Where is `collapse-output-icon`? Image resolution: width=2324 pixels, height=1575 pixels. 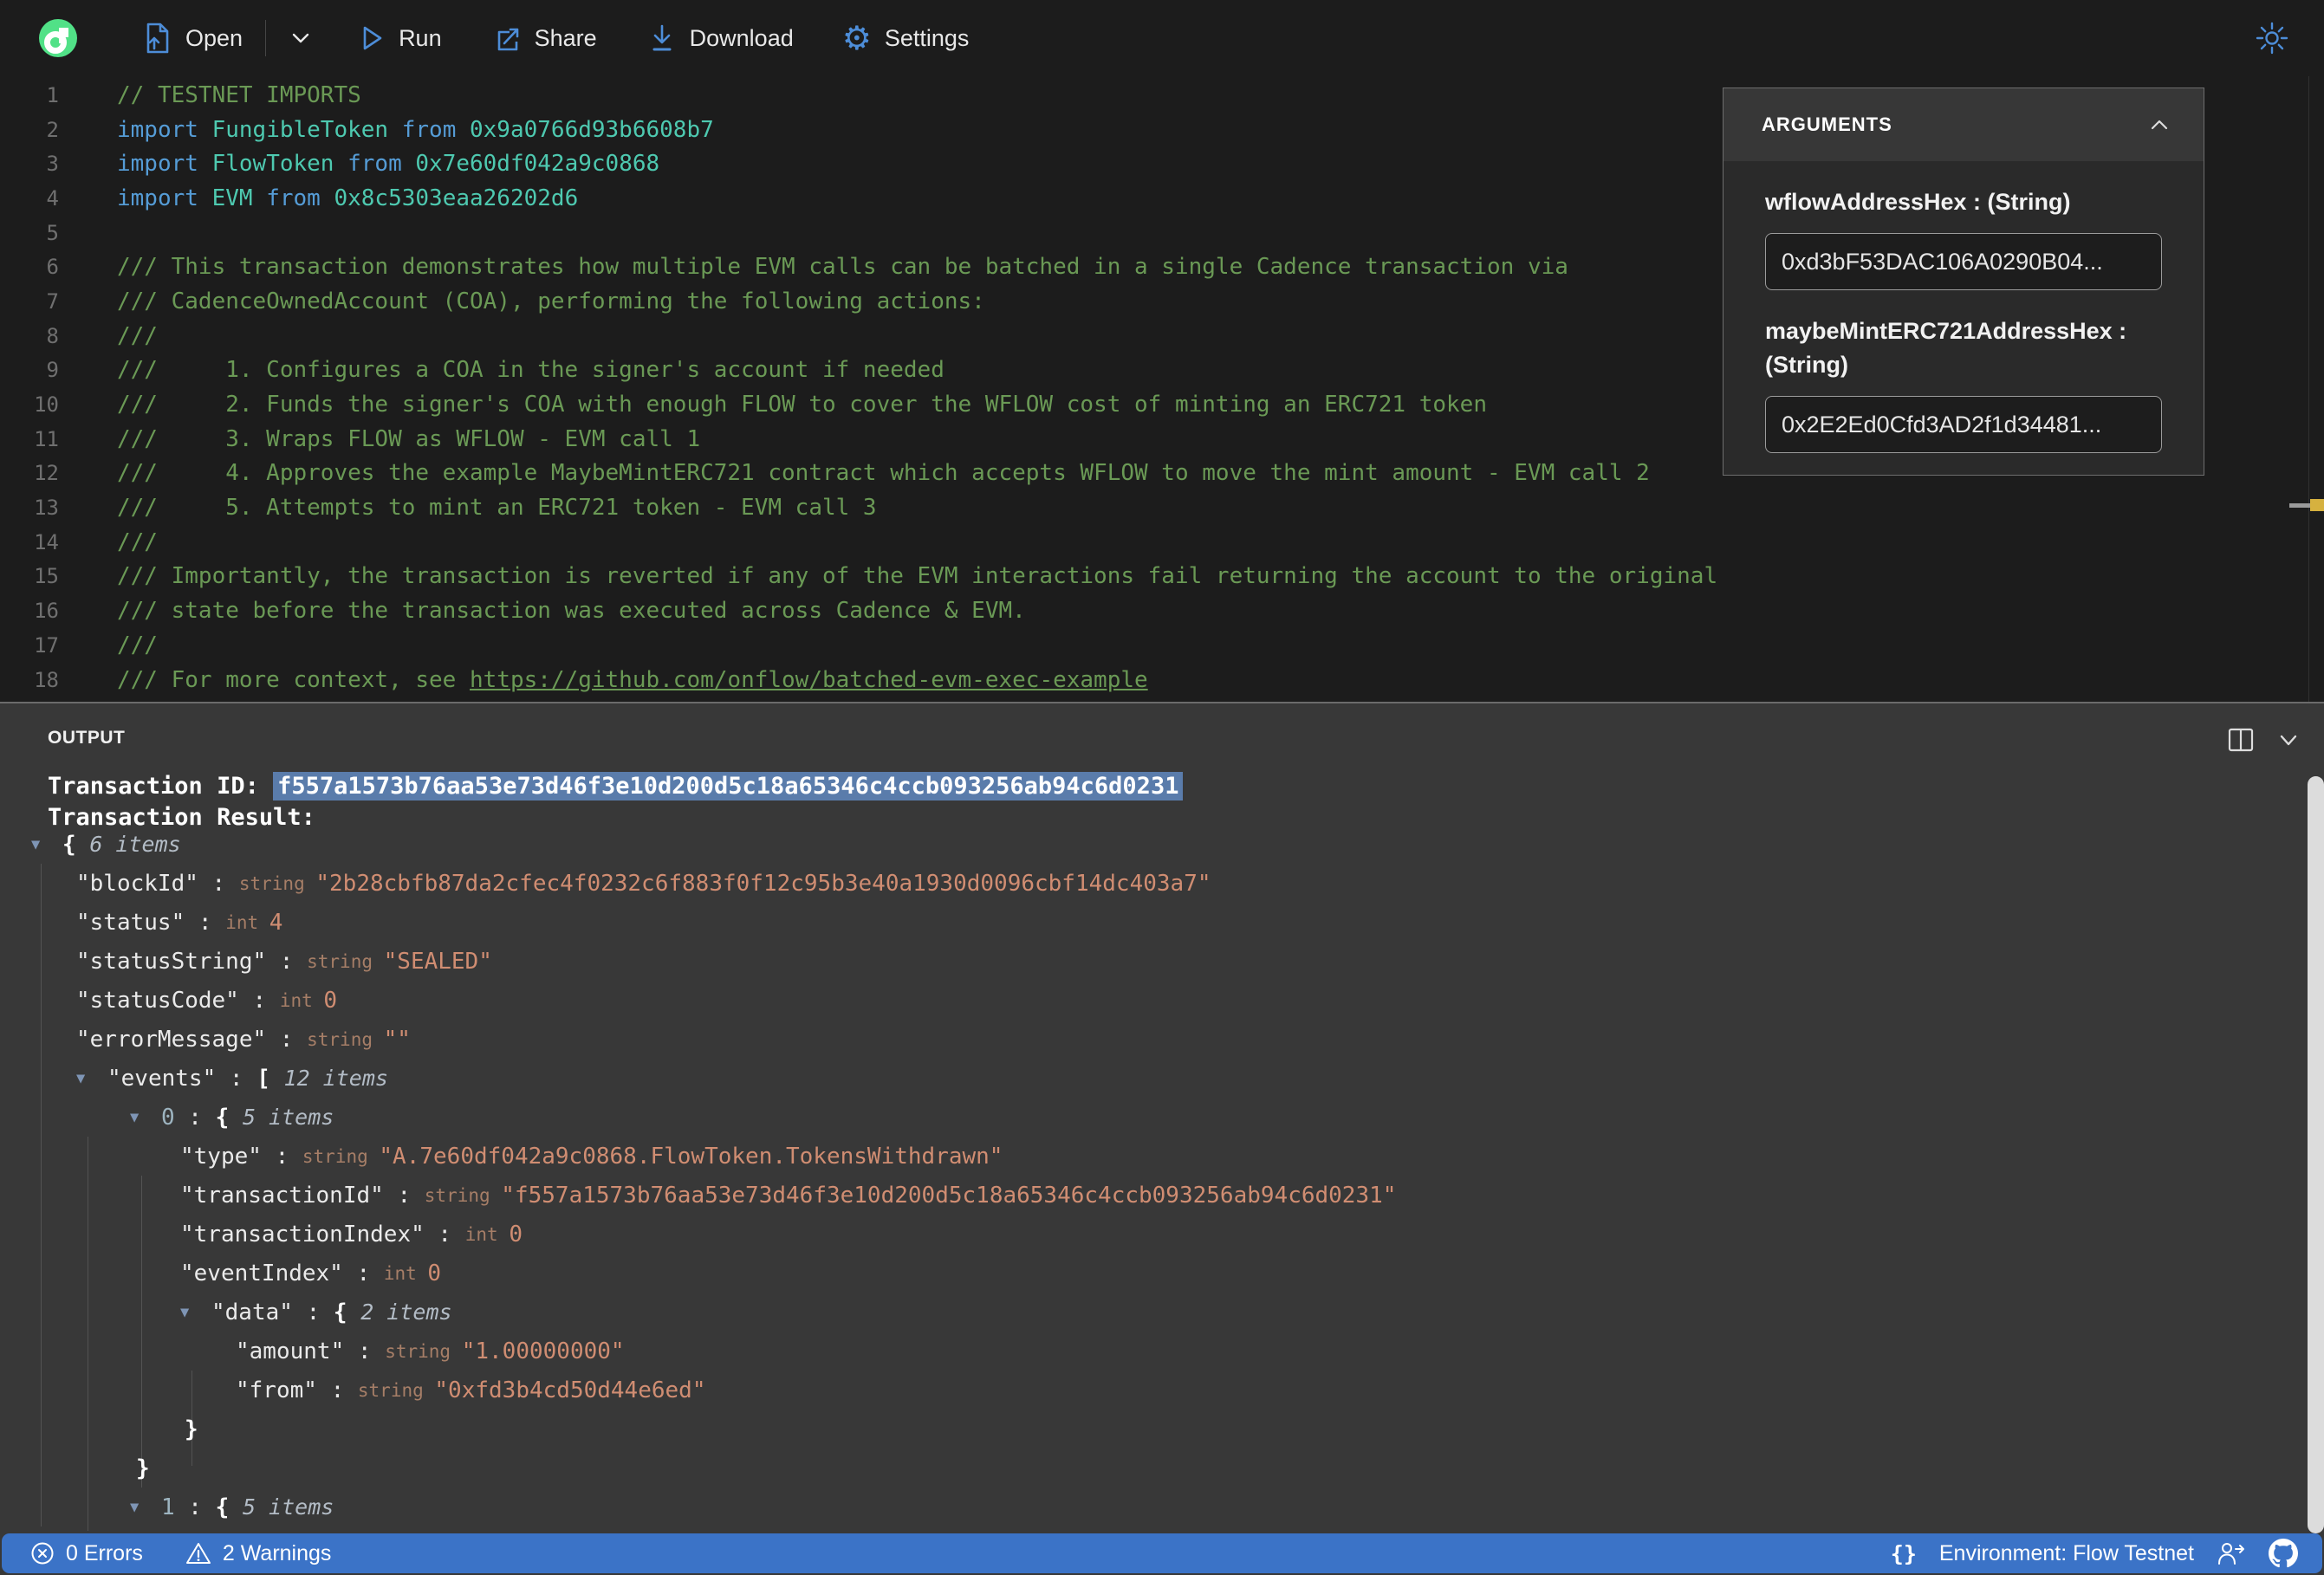 collapse-output-icon is located at coordinates (2288, 740).